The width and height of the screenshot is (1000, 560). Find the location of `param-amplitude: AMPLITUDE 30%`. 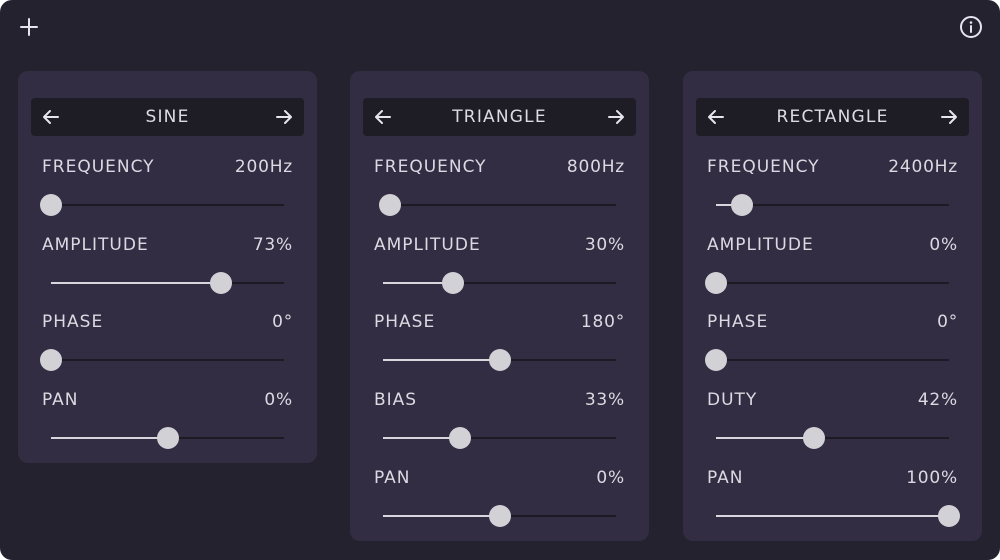

param-amplitude: AMPLITUDE 30% is located at coordinates (499, 270).